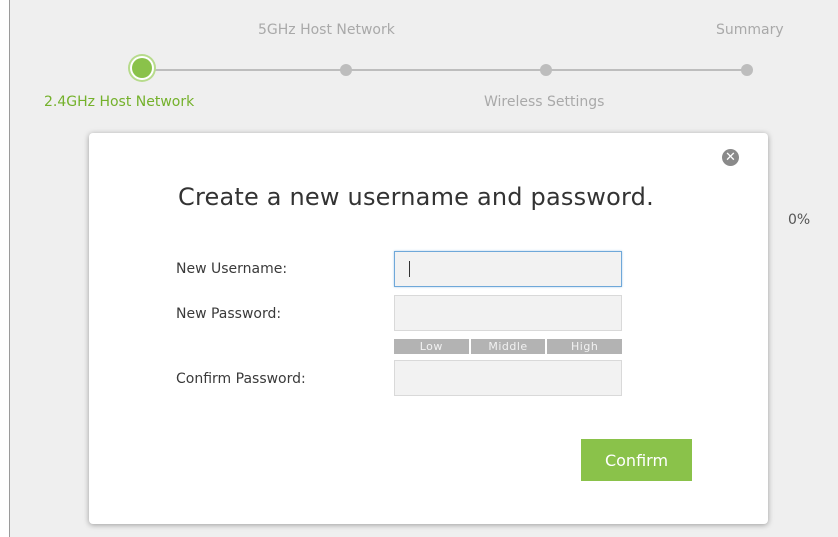  I want to click on confirm-button: Confirm, so click(636, 460).